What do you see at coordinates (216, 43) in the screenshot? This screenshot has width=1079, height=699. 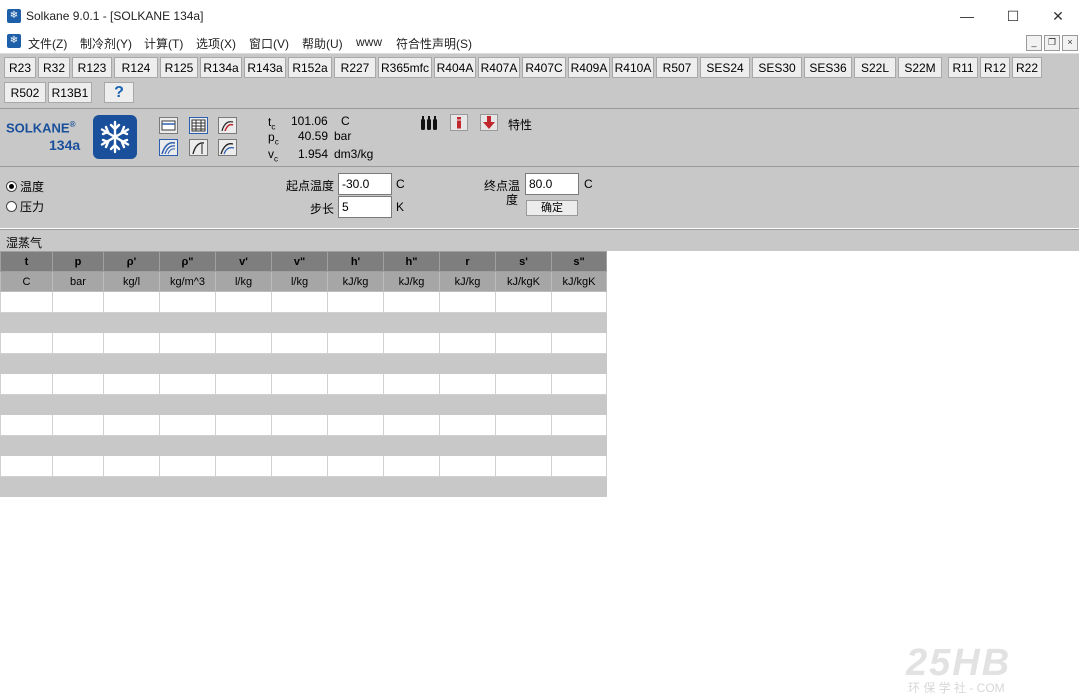 I see `menu-options: 选项(X)` at bounding box center [216, 43].